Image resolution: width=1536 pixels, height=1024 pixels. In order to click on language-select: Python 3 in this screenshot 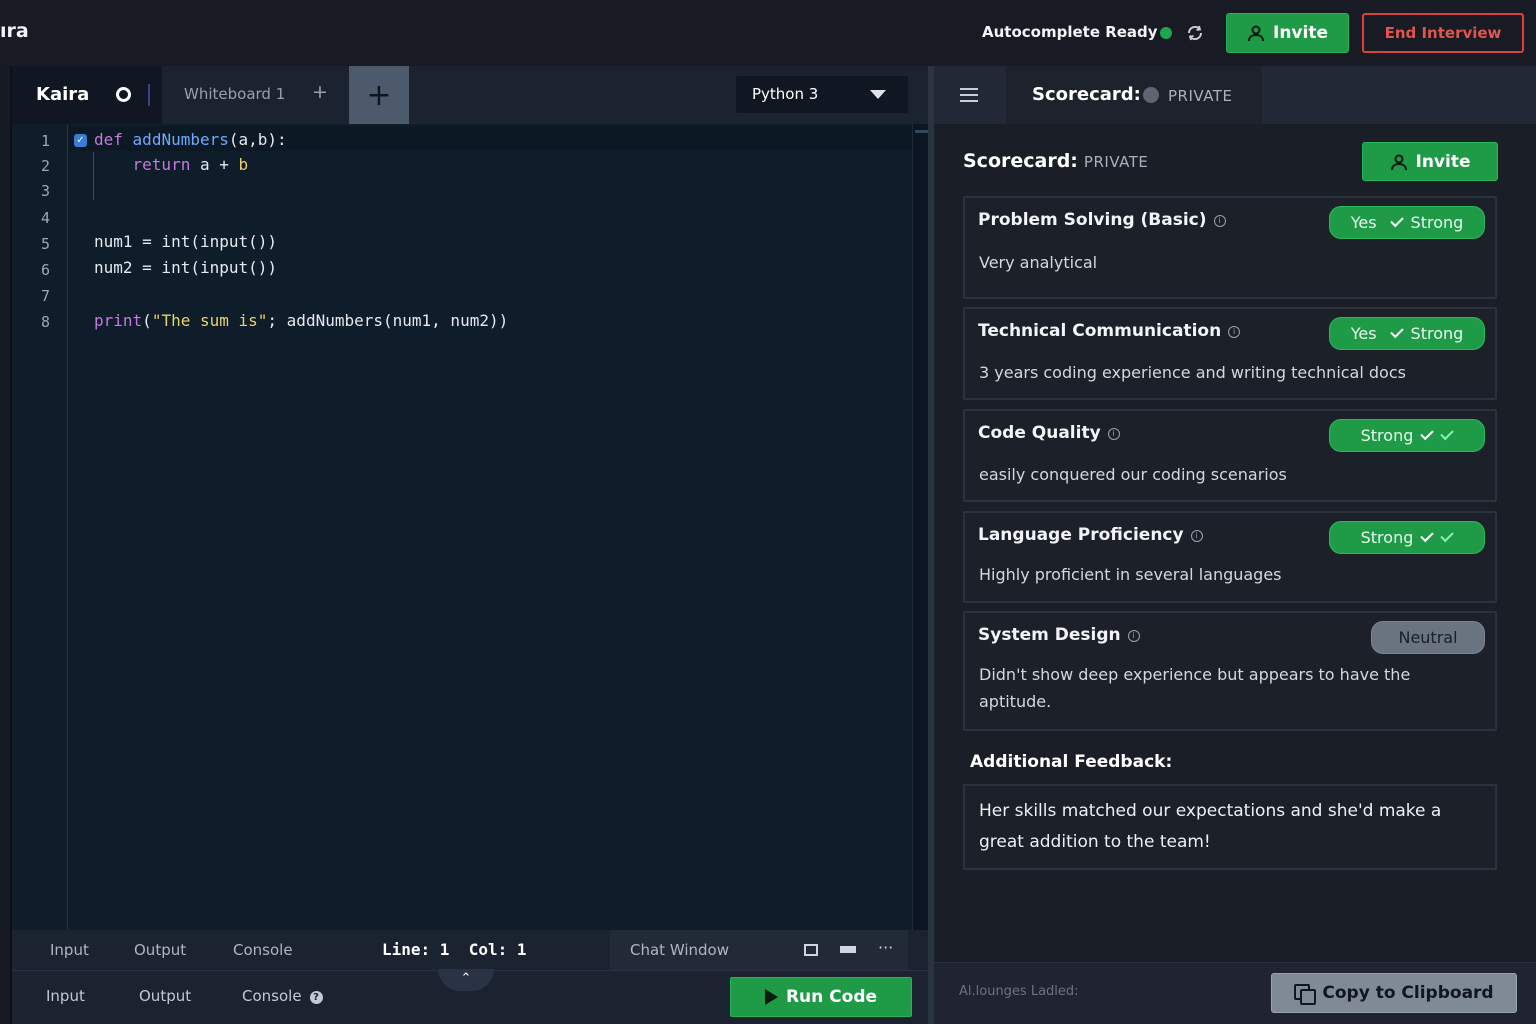, I will do `click(822, 94)`.